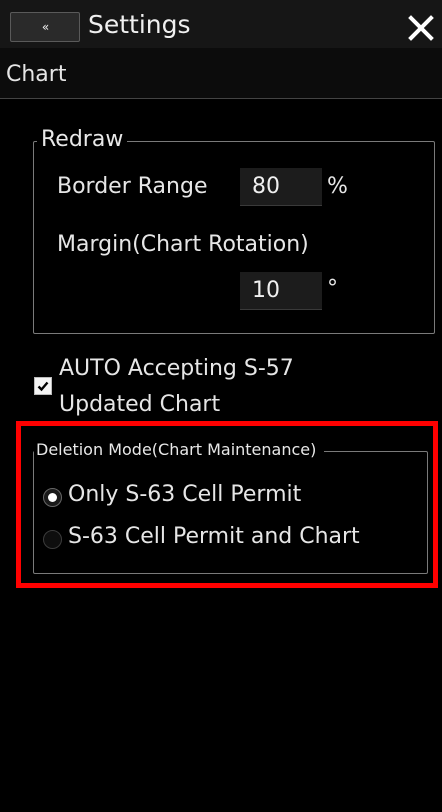 The width and height of the screenshot is (442, 812). I want to click on auto-accept-label-line2: Updated Chart, so click(140, 404).